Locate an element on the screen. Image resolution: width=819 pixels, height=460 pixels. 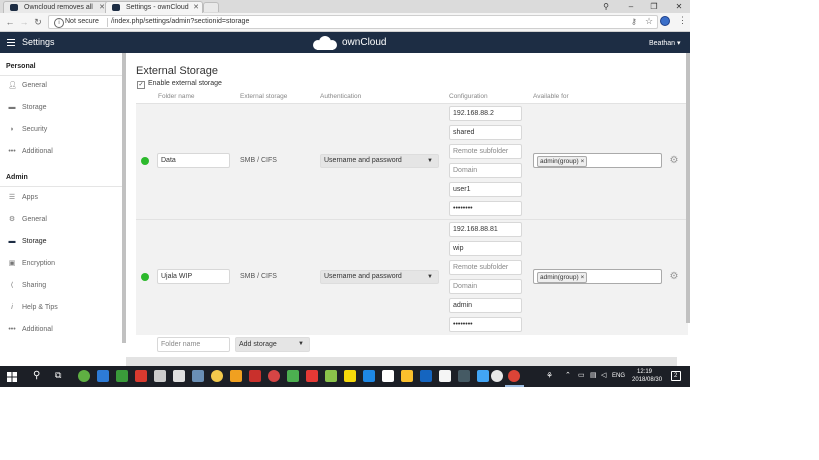
add-storage-select: Add storage ▼ is located at coordinates (272, 344).